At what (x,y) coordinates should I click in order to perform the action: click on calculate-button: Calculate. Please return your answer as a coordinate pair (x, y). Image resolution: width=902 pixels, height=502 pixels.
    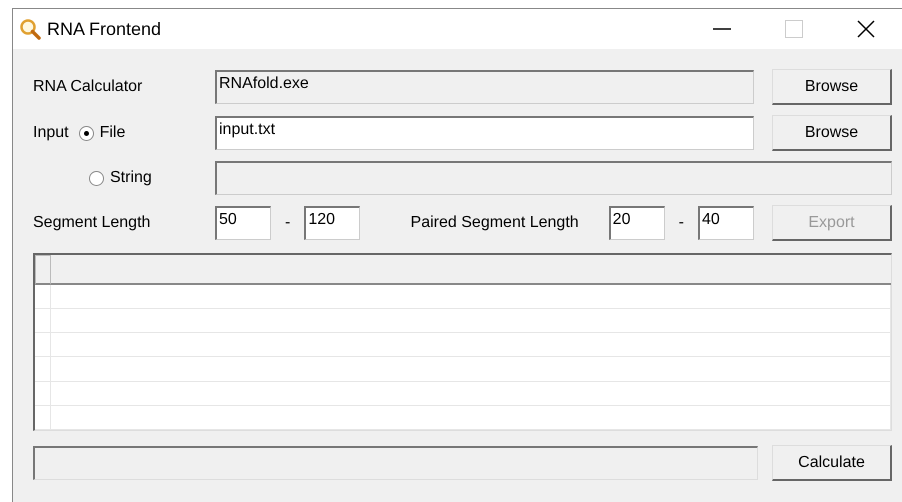
    Looking at the image, I should click on (832, 463).